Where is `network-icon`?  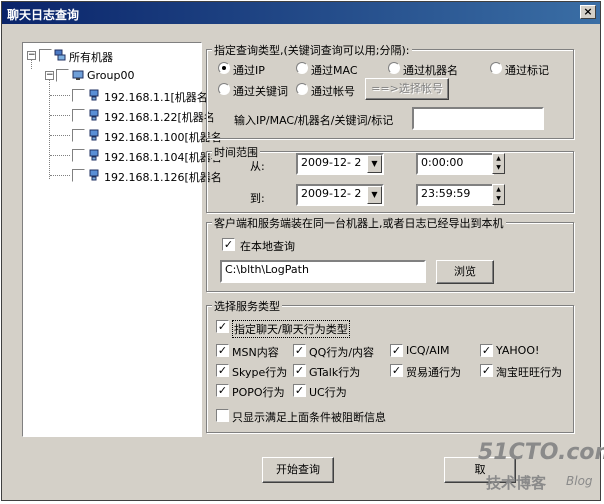
network-icon is located at coordinates (60, 55).